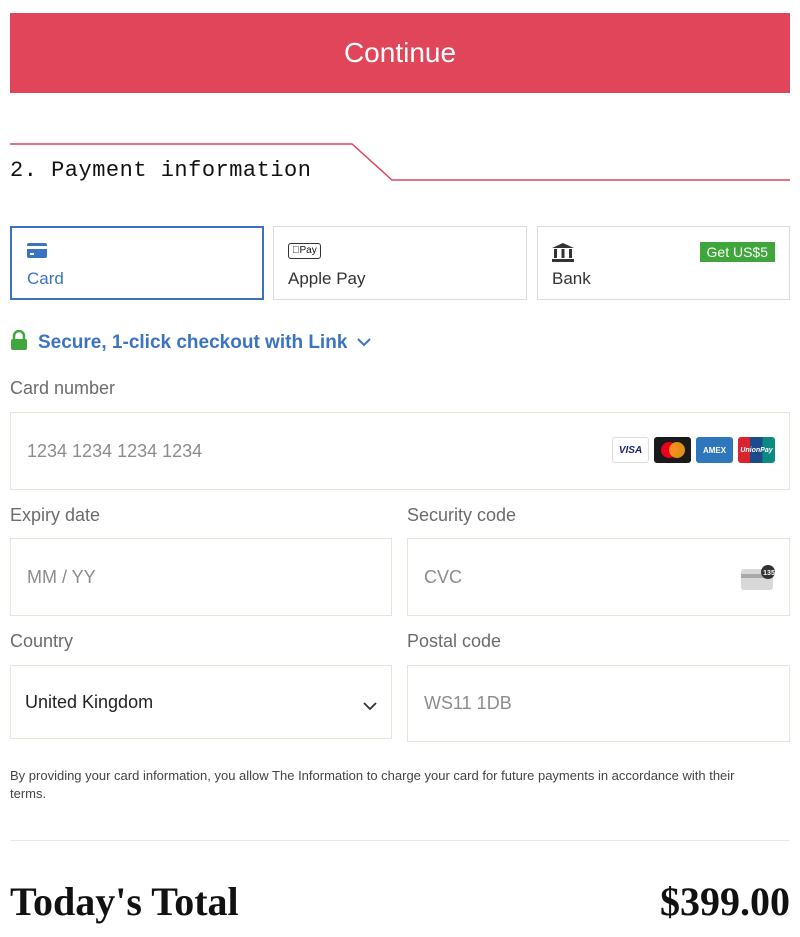 This screenshot has width=800, height=937. What do you see at coordinates (672, 450) in the screenshot?
I see `mastercard-icon` at bounding box center [672, 450].